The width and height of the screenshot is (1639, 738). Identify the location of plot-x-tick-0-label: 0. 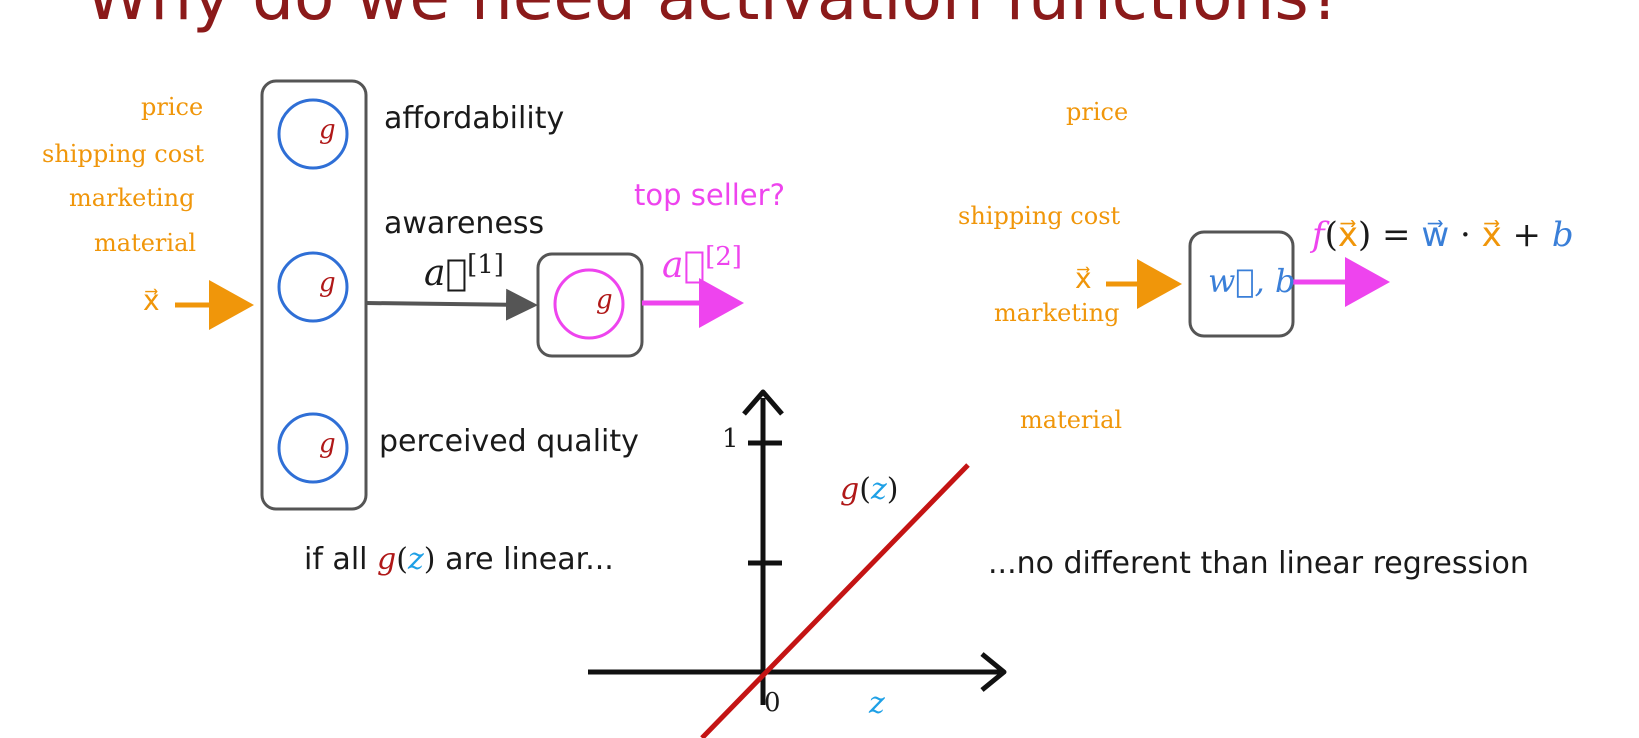
(772, 703).